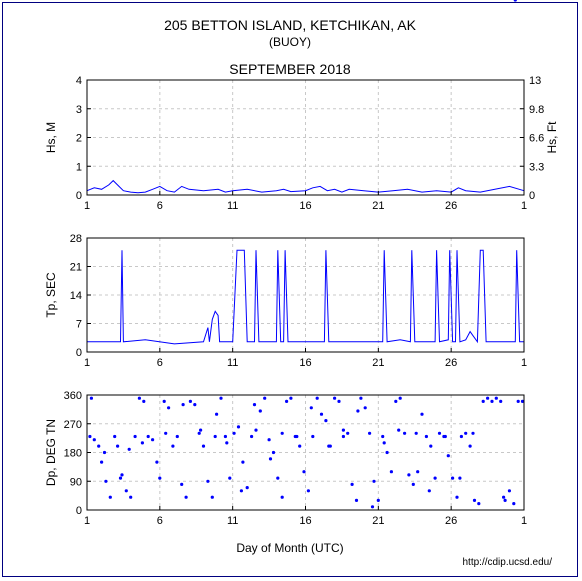 The height and width of the screenshot is (581, 582). What do you see at coordinates (536, 167) in the screenshot?
I see `y-right-tick-label: 3.3` at bounding box center [536, 167].